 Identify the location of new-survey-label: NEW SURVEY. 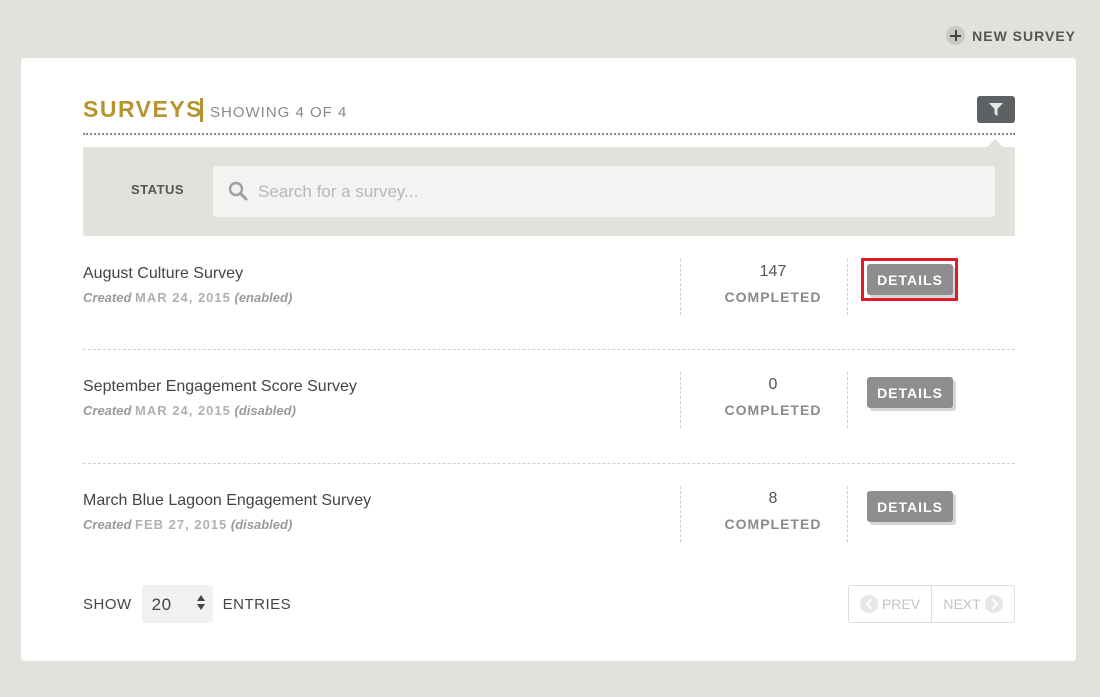
(1024, 35).